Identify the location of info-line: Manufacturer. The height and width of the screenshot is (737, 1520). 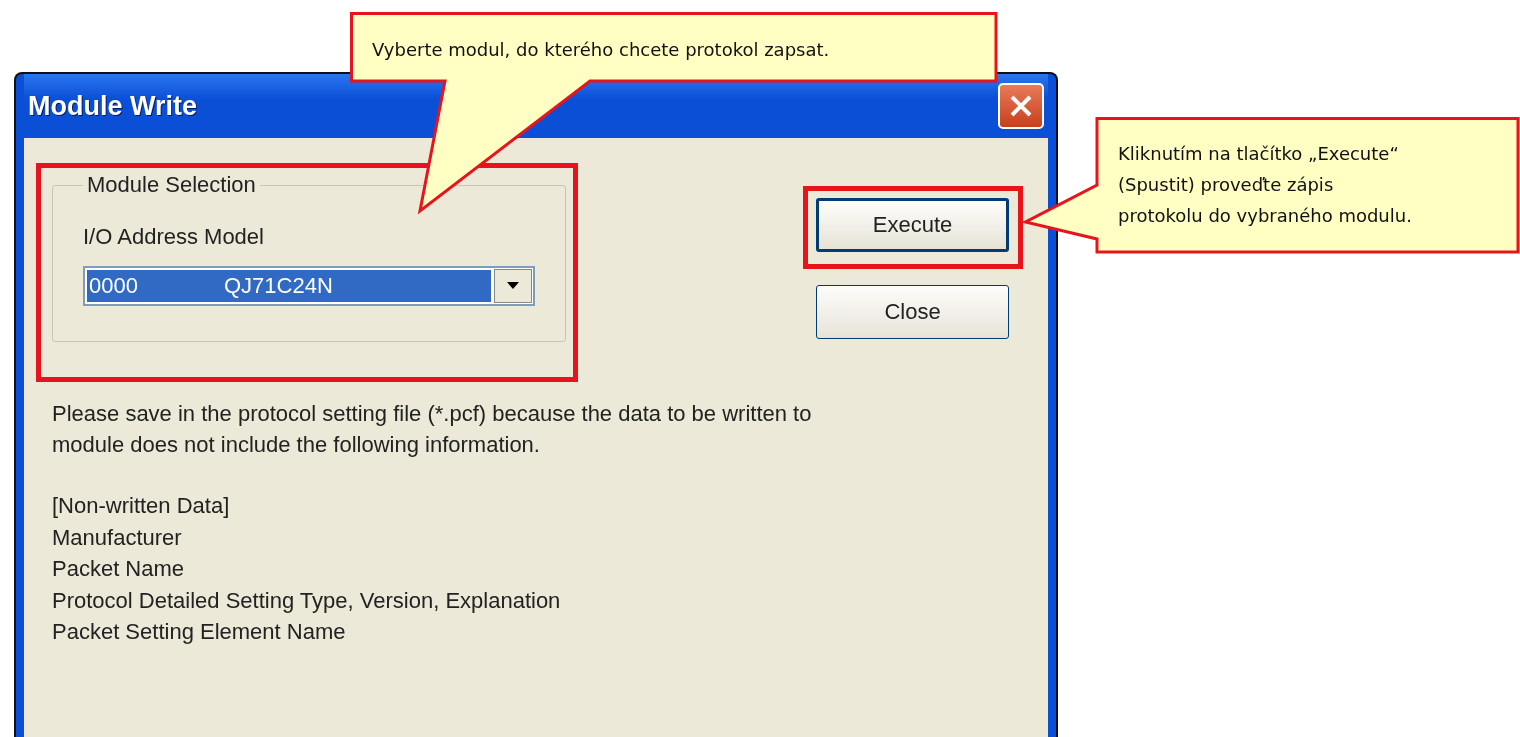
(117, 537).